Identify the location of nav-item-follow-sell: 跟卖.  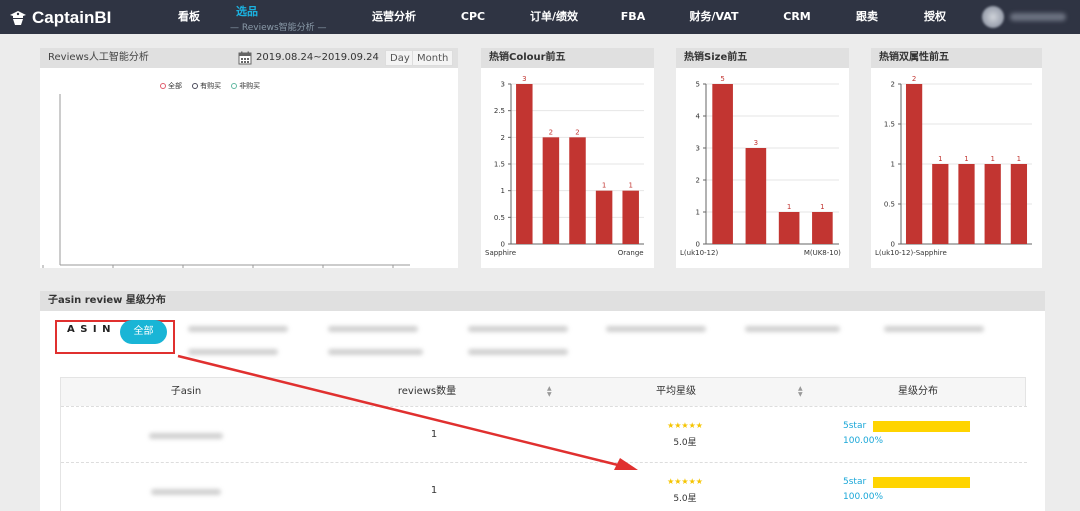
(867, 17).